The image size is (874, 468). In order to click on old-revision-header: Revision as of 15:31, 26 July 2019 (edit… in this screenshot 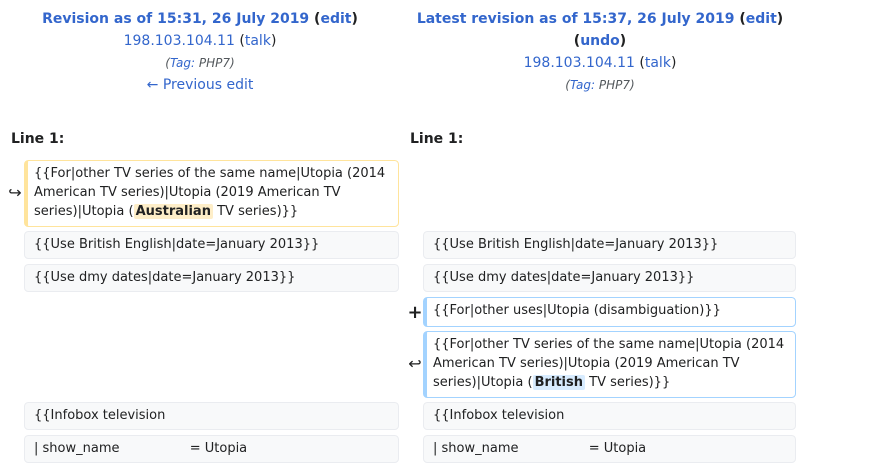, I will do `click(200, 52)`.